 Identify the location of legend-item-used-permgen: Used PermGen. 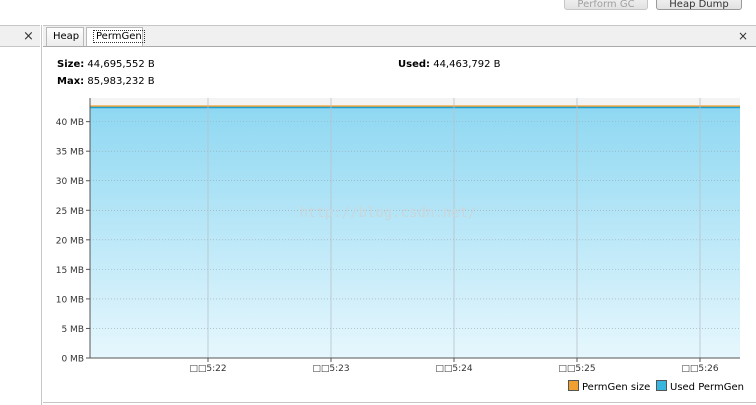
(700, 386).